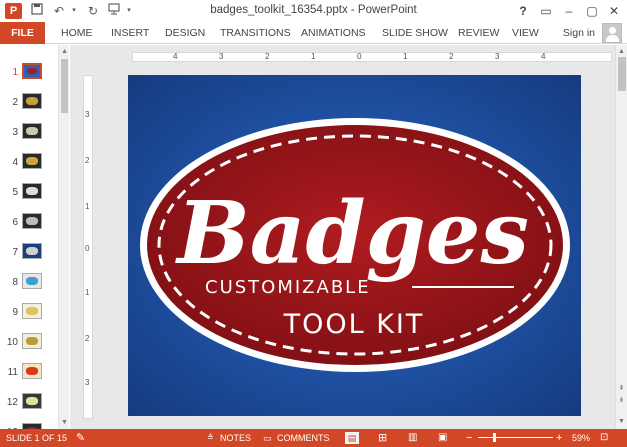  I want to click on slide-thumbnail: 11, so click(29, 373).